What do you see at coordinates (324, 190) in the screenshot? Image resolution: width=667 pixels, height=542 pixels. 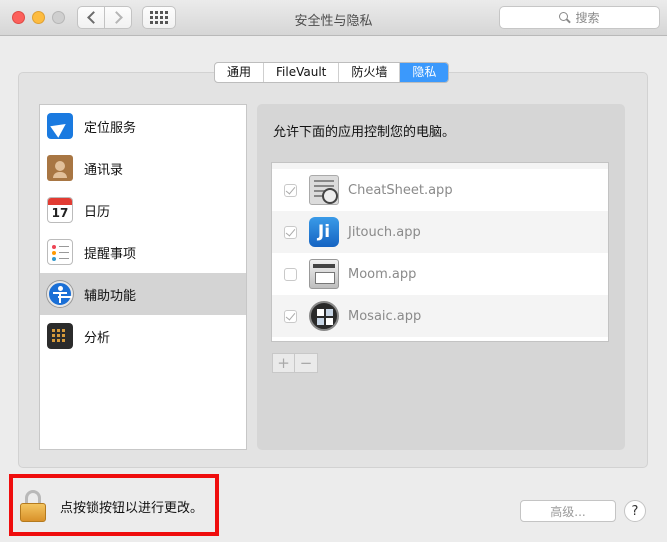 I see `cheatsheet-app-icon` at bounding box center [324, 190].